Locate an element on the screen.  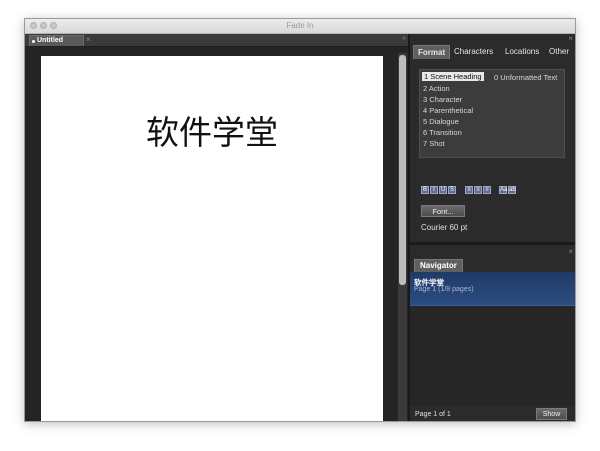
scrollbar-thumb is located at coordinates (402, 170).